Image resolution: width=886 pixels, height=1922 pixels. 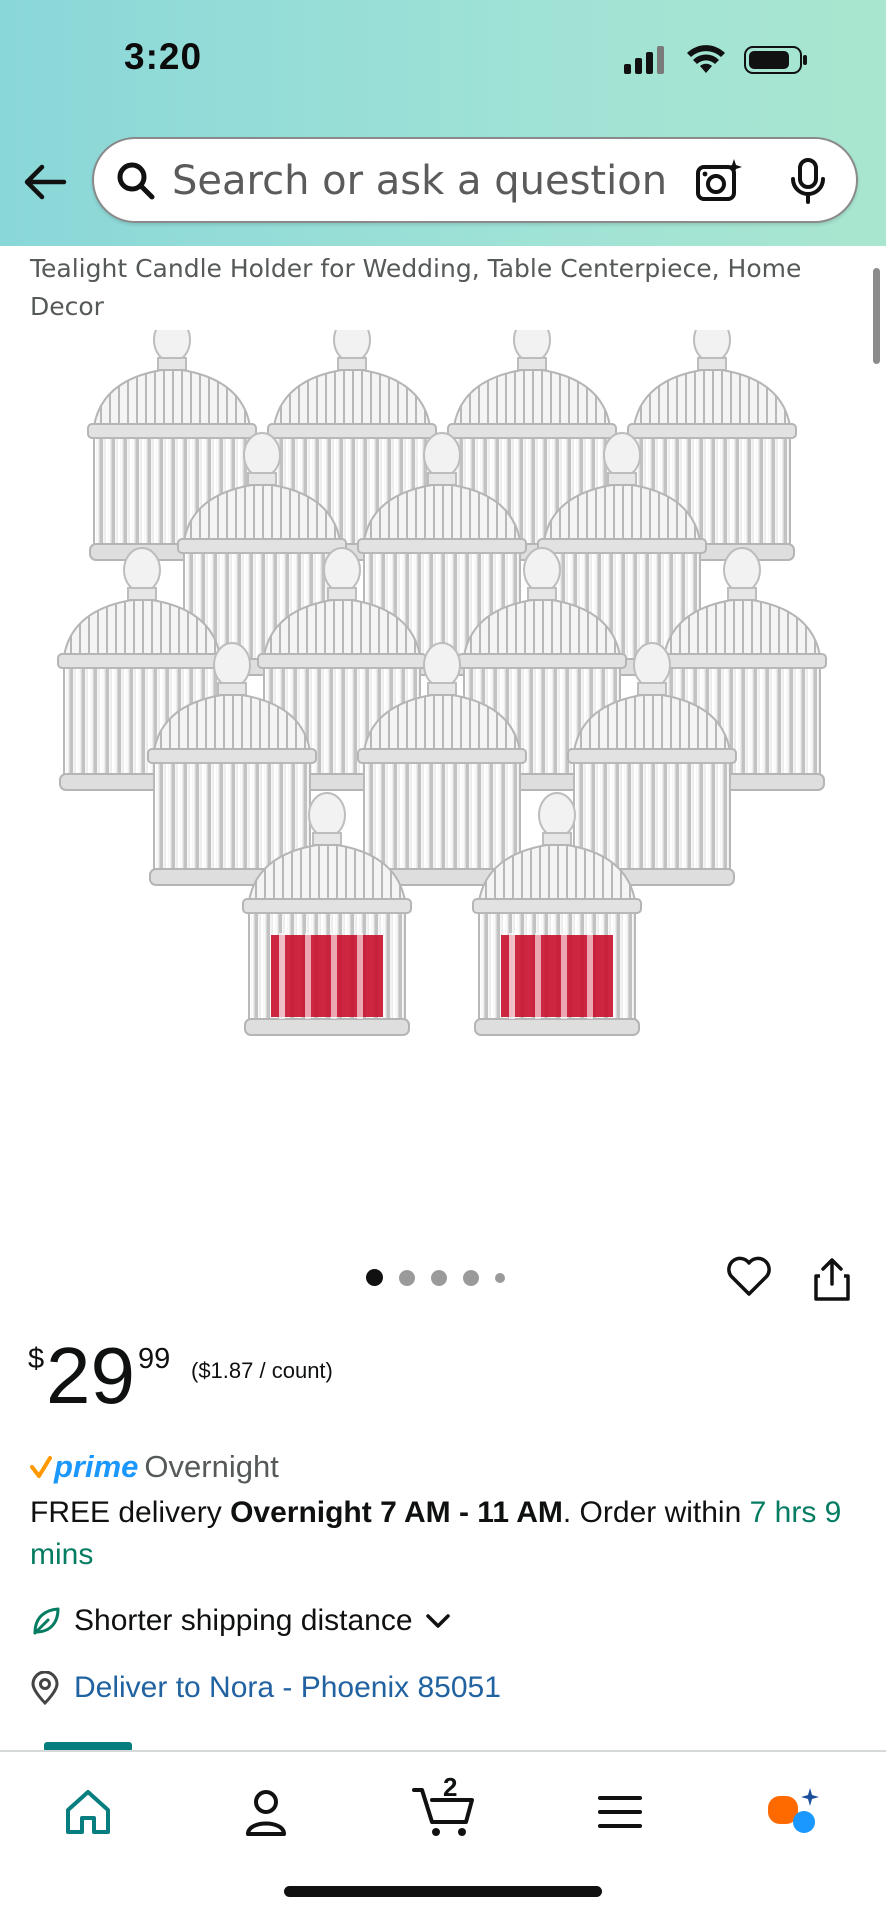 I want to click on price-whole: 29, so click(x=90, y=1375).